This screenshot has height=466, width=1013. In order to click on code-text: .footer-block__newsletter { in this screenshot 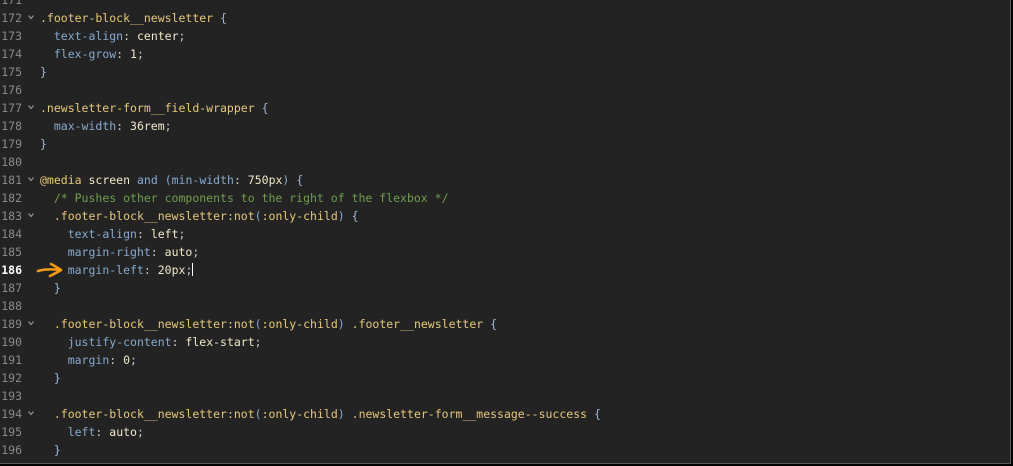, I will do `click(133, 18)`.